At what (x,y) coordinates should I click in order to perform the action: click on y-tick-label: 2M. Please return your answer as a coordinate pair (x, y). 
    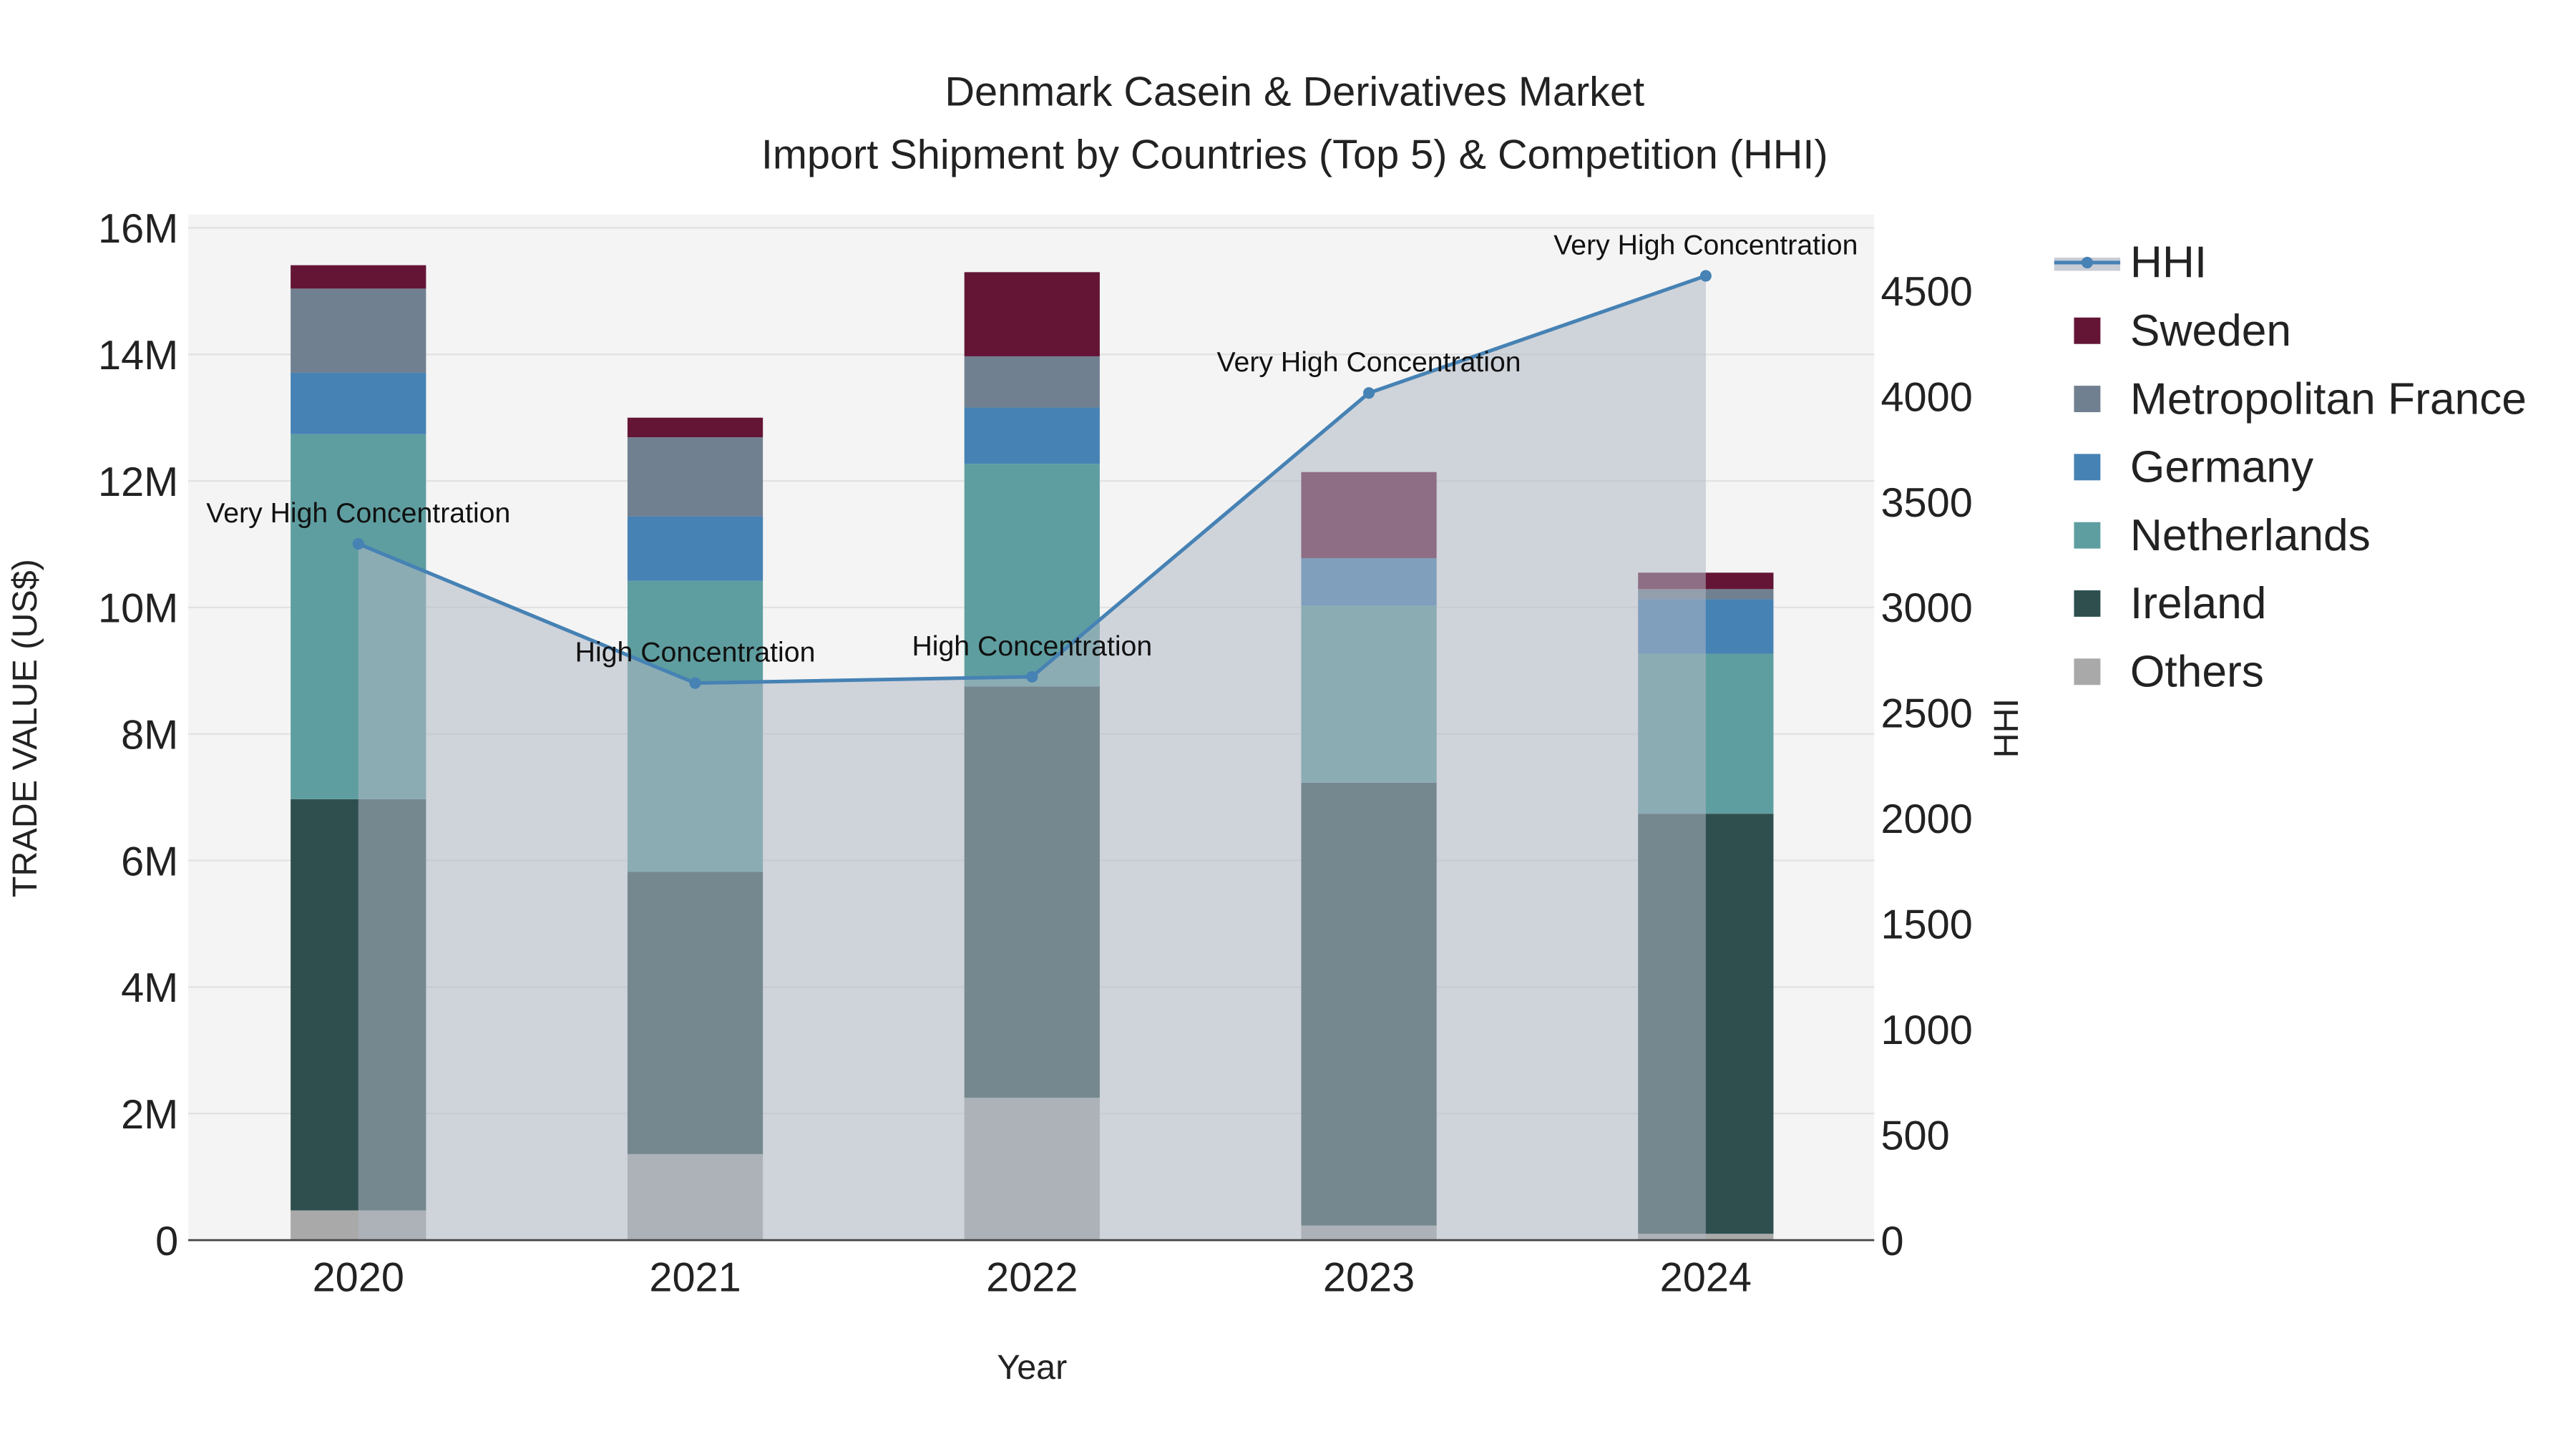
    Looking at the image, I should click on (149, 1115).